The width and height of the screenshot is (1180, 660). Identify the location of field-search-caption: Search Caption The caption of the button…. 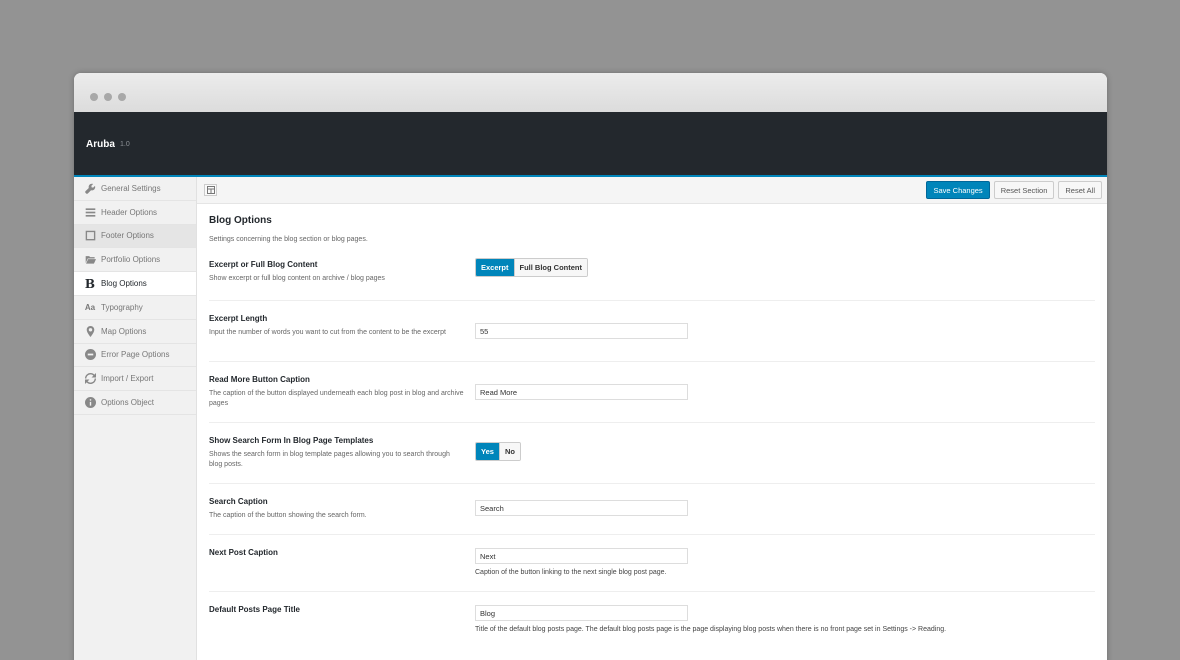
(652, 509).